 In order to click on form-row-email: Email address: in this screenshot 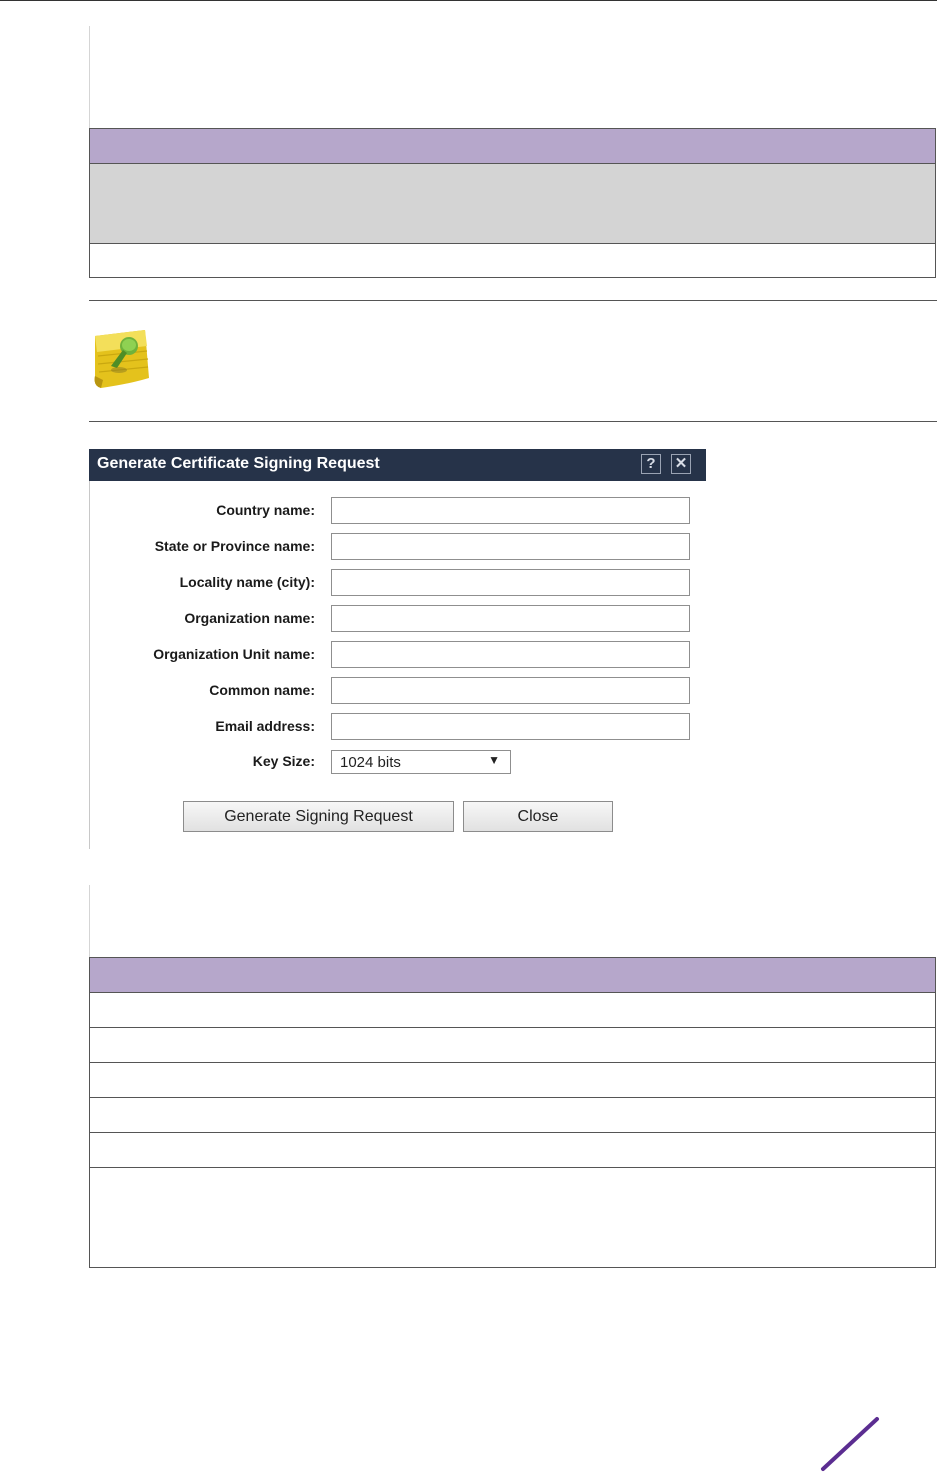, I will do `click(397, 727)`.